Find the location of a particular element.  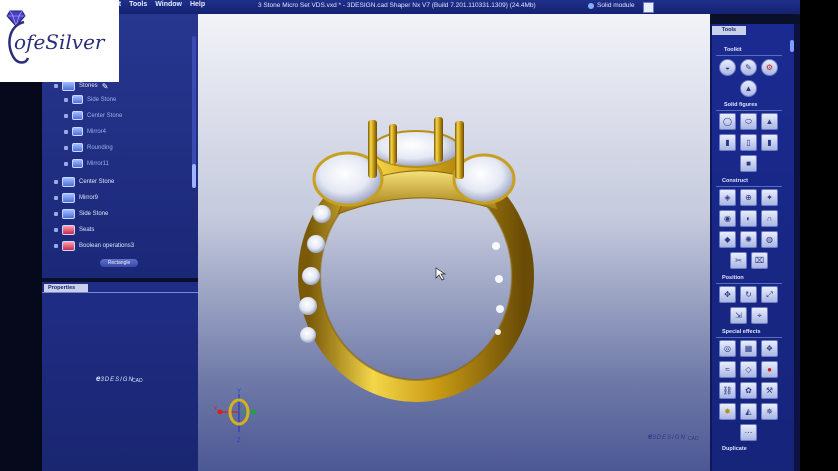

tree-item-side-stone-2: Side Stone is located at coordinates (81, 214).